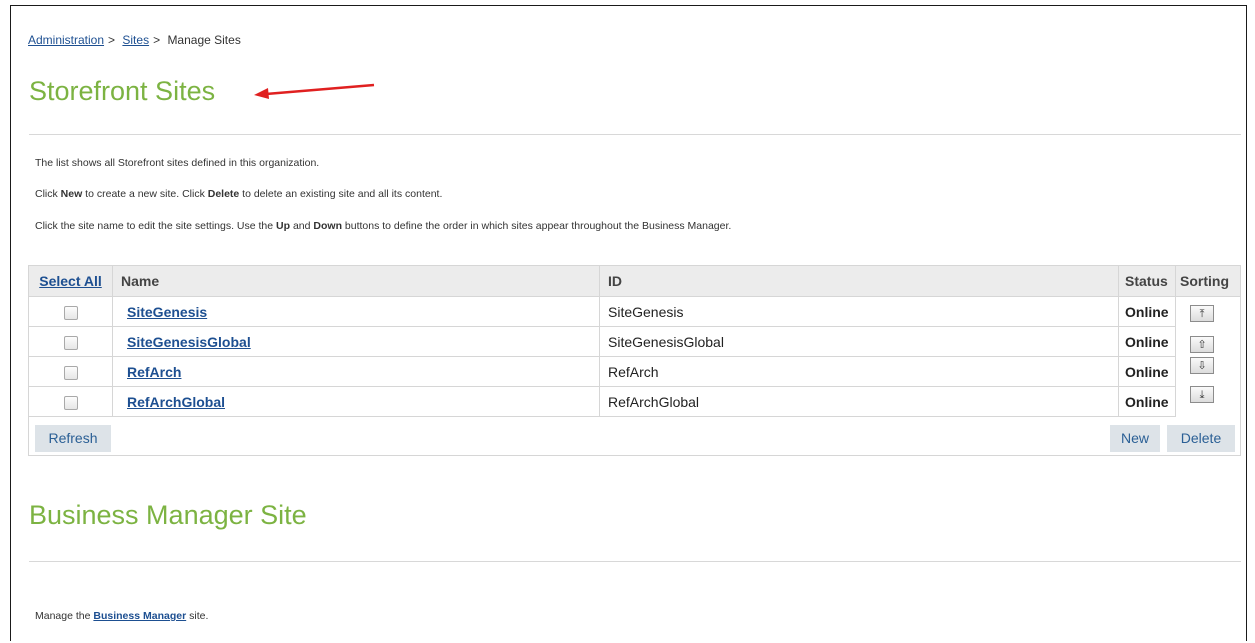  Describe the element at coordinates (1135, 438) in the screenshot. I see `new-site-button: New` at that location.